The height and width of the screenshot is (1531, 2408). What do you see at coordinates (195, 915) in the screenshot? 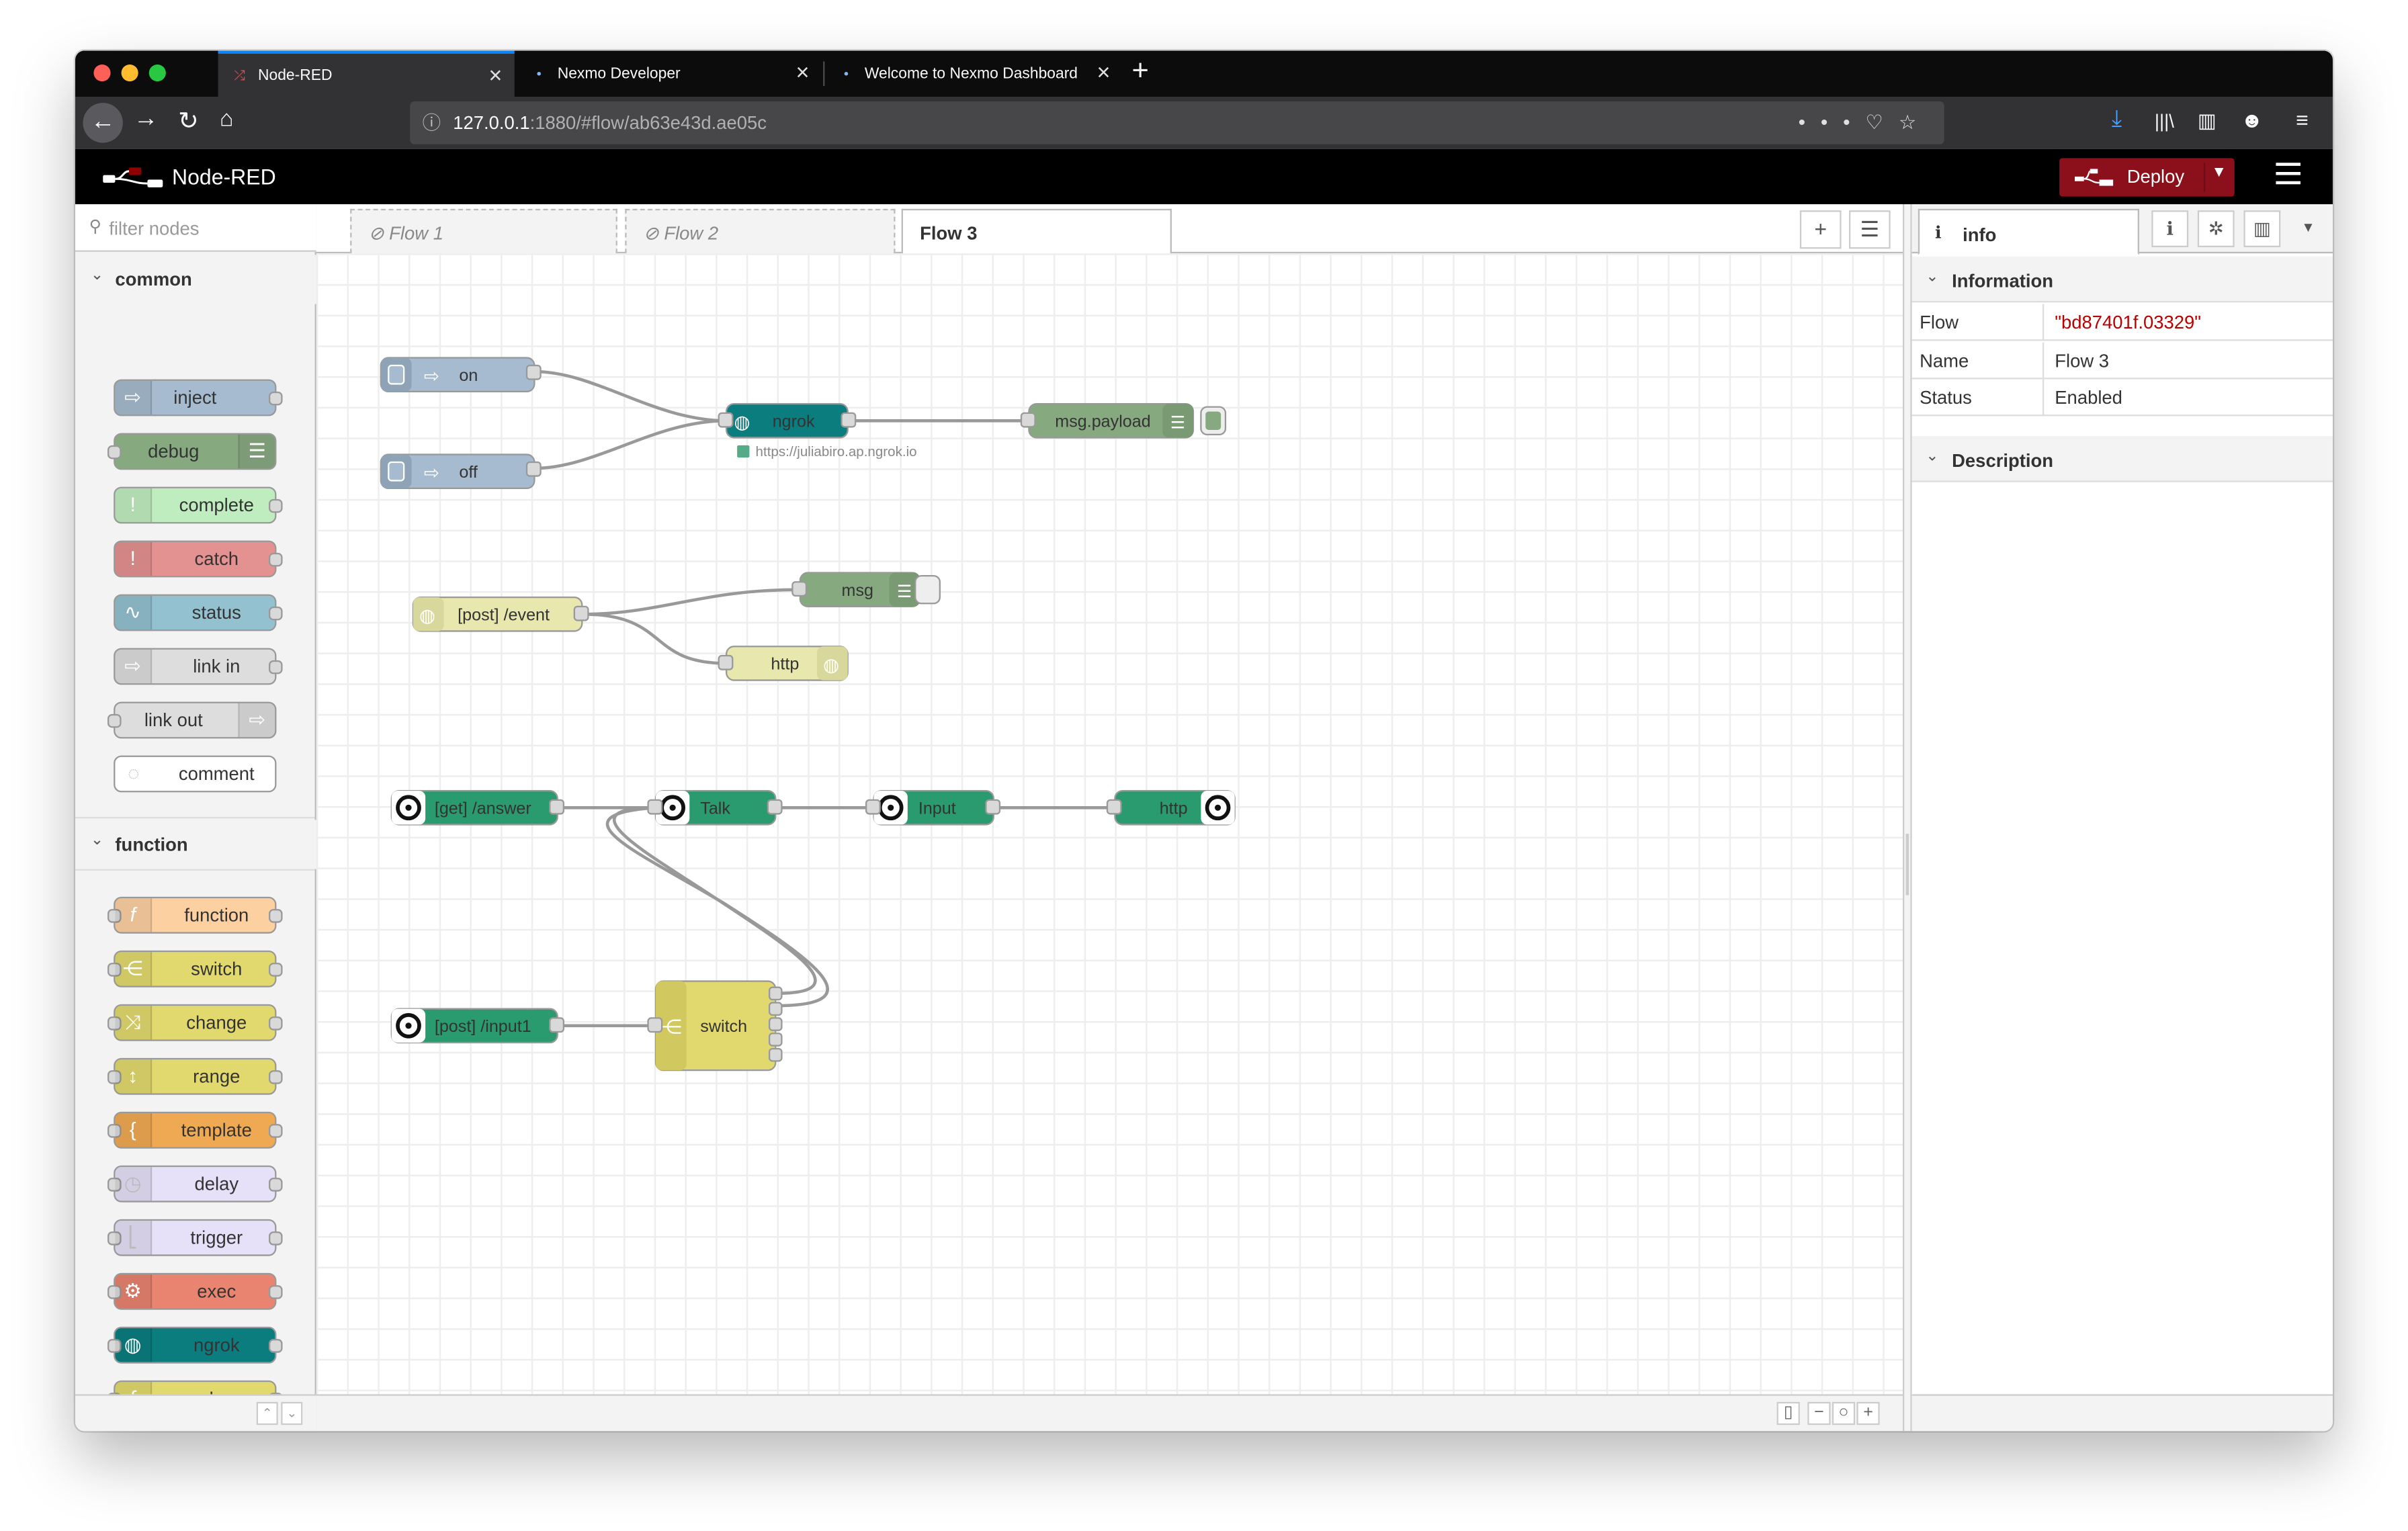
I see `palette-node-function: f function` at bounding box center [195, 915].